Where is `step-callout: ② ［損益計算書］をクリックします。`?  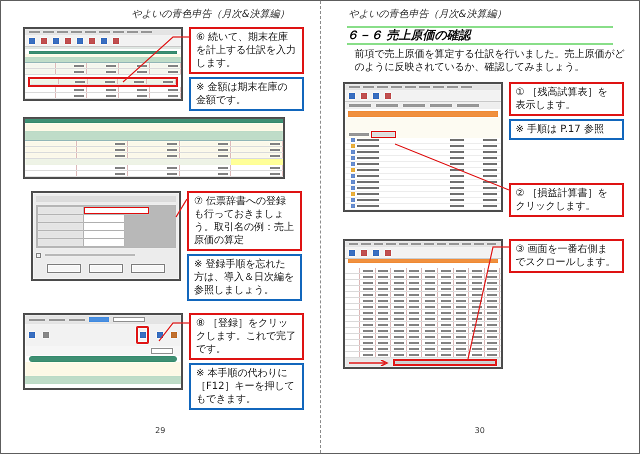
step-callout: ② ［損益計算書］をクリックします。 is located at coordinates (566, 200).